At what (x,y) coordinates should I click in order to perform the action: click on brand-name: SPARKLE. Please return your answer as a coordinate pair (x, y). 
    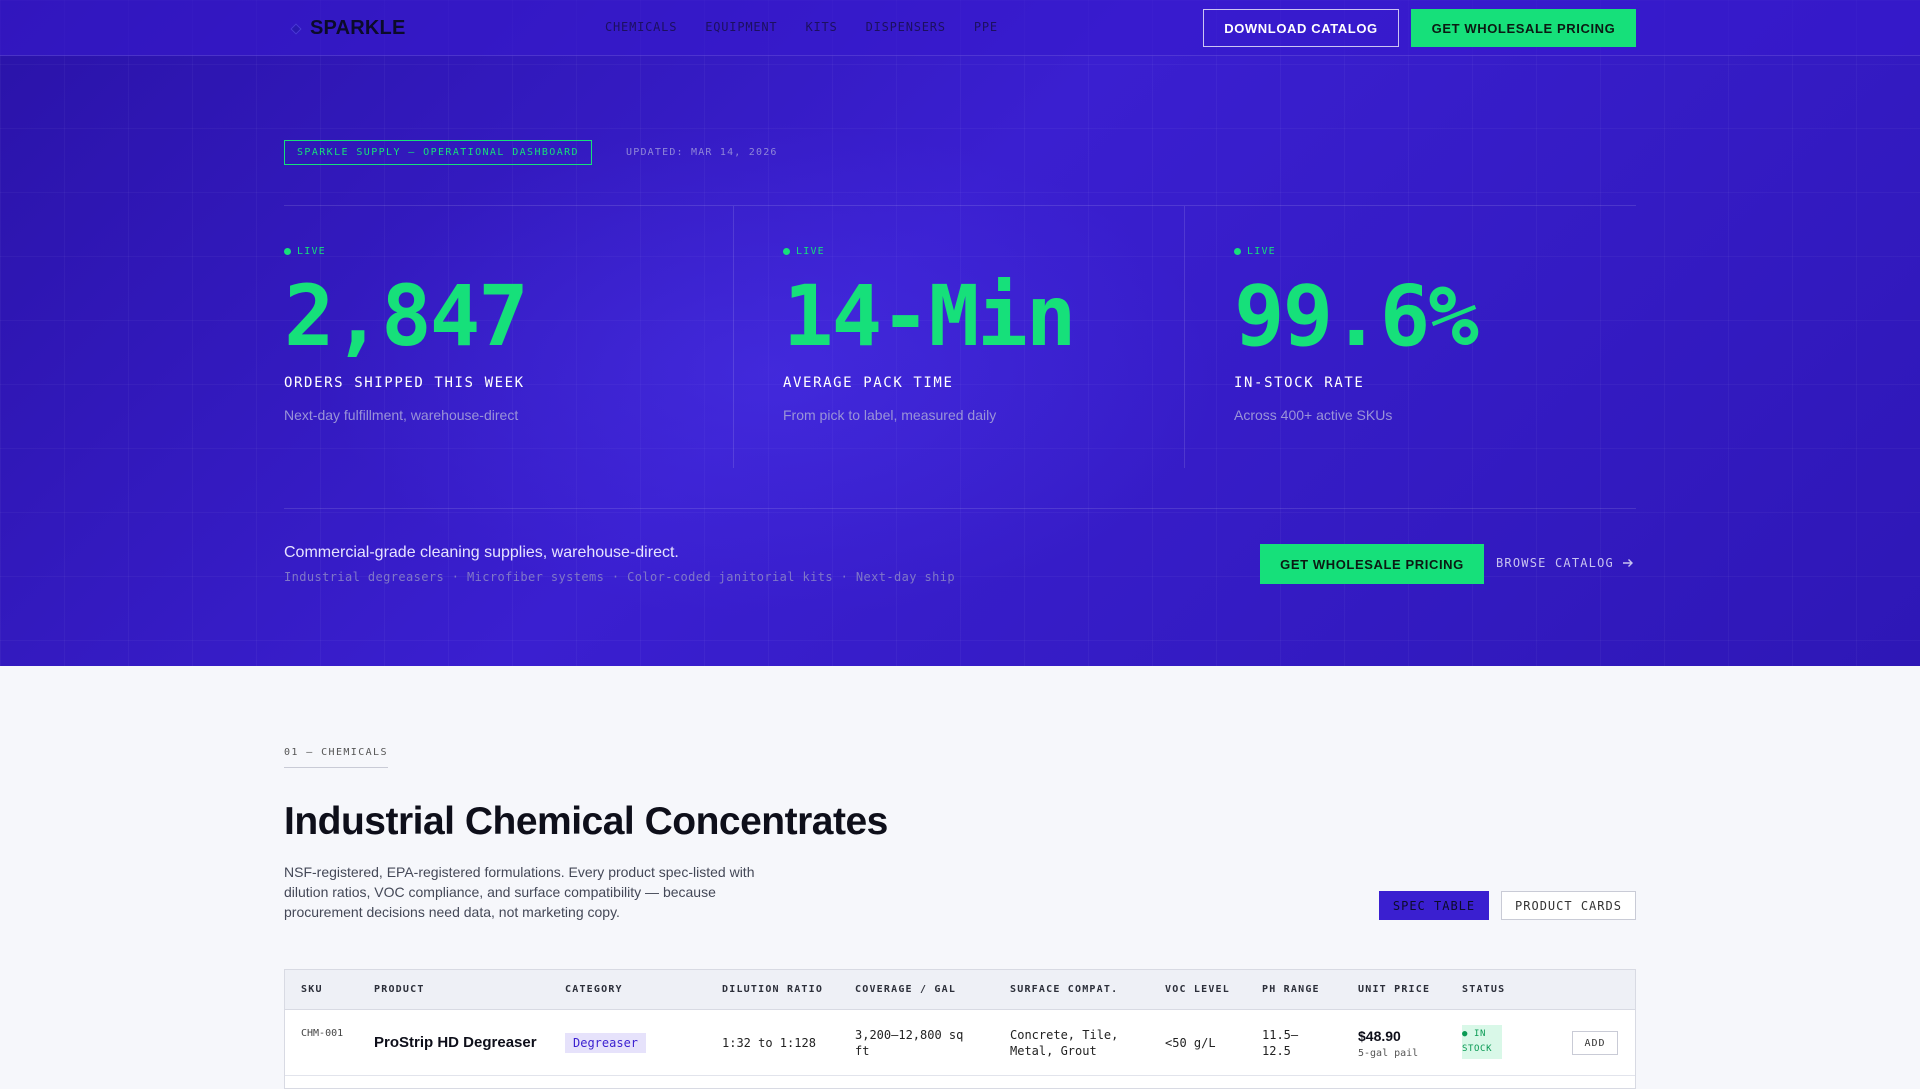
    Looking at the image, I should click on (358, 28).